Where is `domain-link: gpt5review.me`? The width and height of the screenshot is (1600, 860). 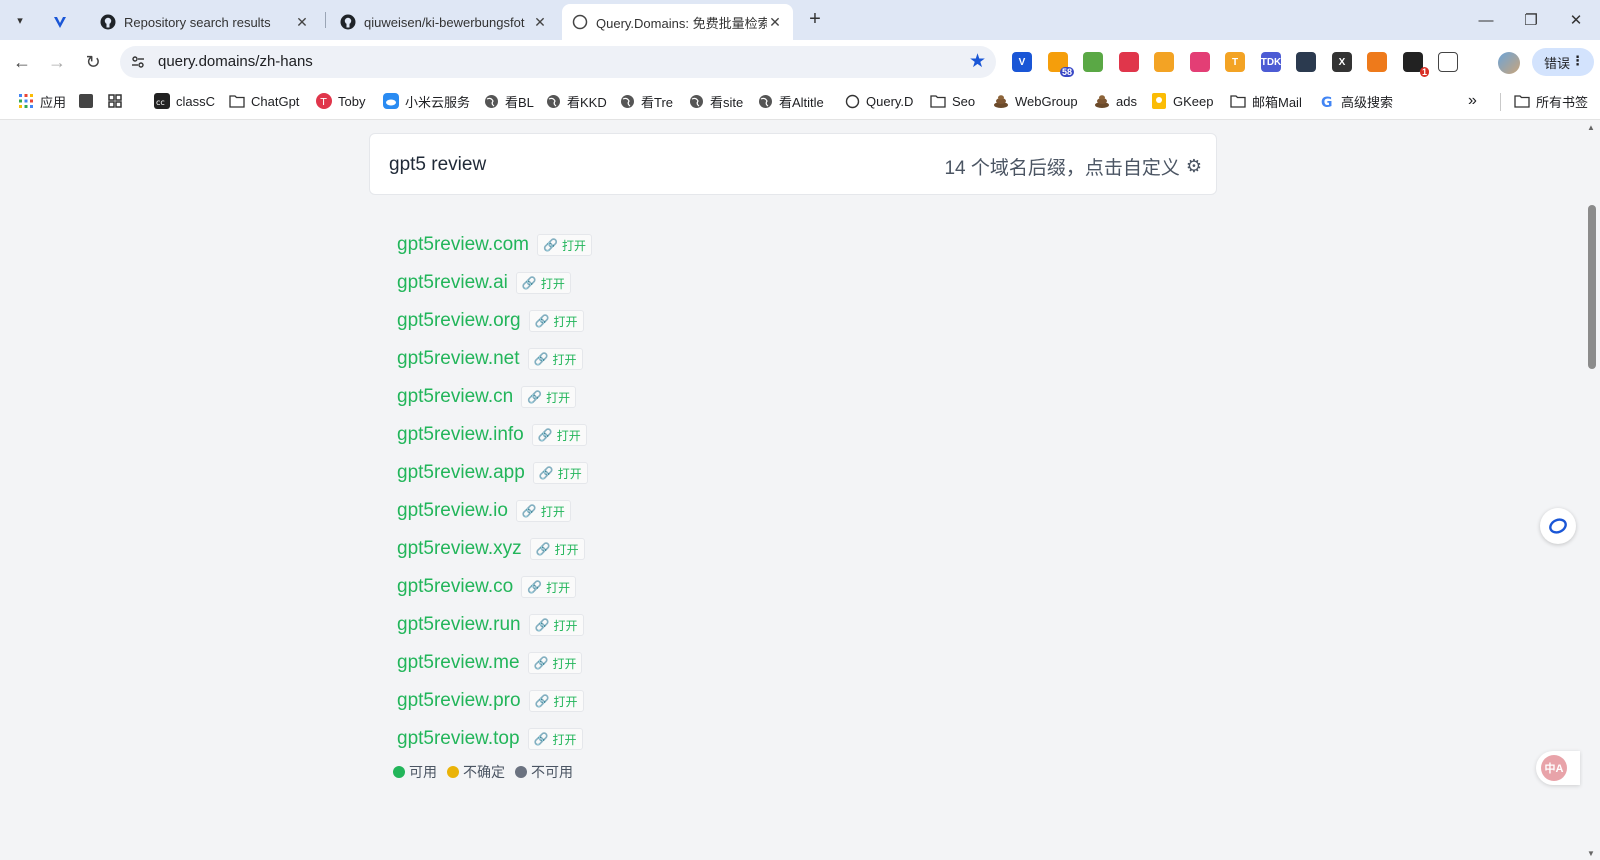
domain-link: gpt5review.me is located at coordinates (458, 663).